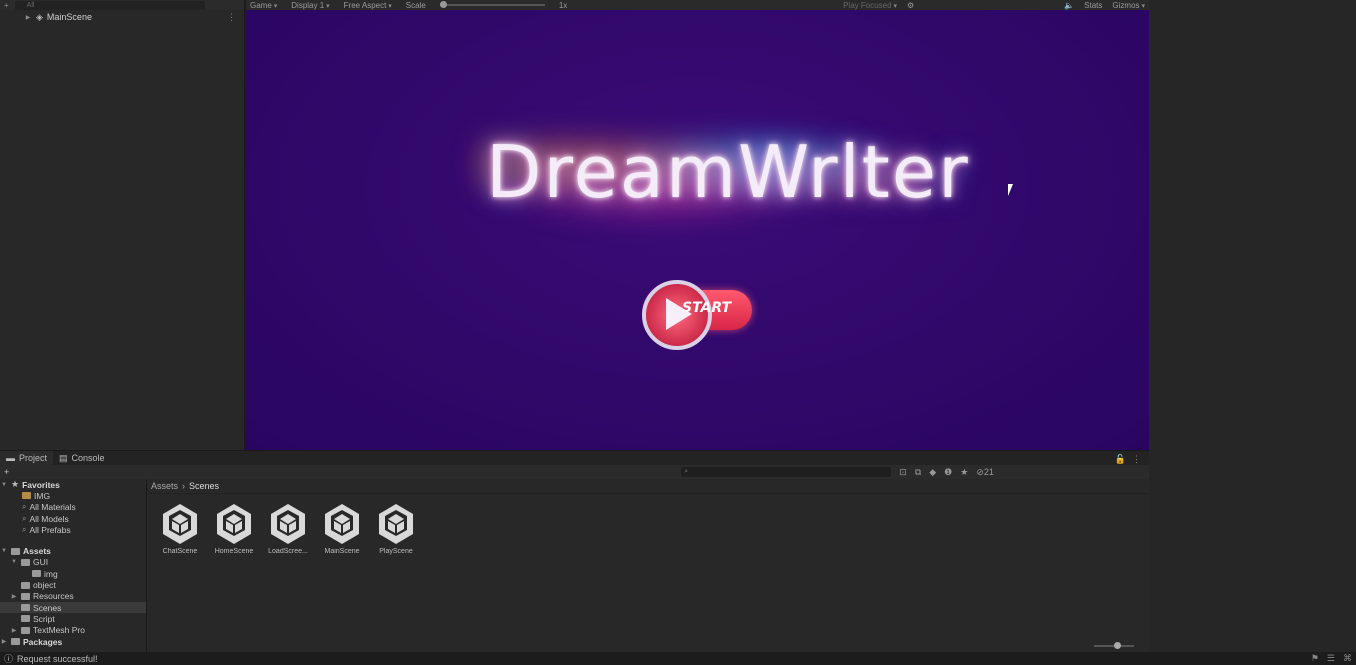 The image size is (1356, 665). I want to click on stats-toggle: Stats, so click(1093, 5).